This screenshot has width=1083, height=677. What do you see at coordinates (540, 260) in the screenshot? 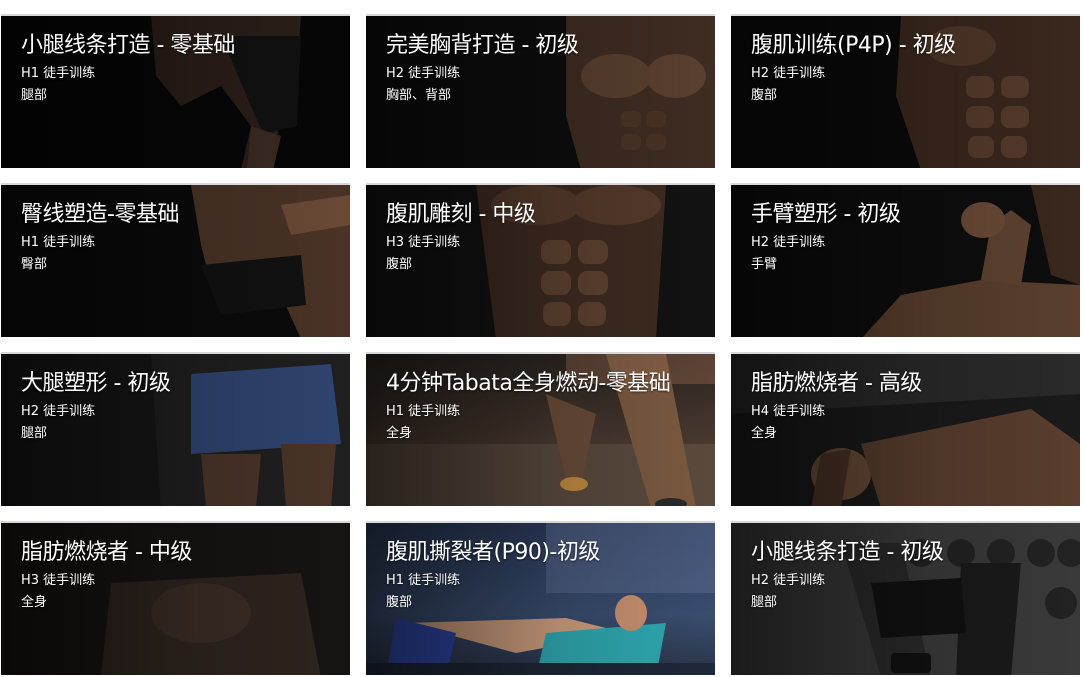
I see `course-card: 腹肌雕刻 - 中级 H3 徒手训练 腹部` at bounding box center [540, 260].